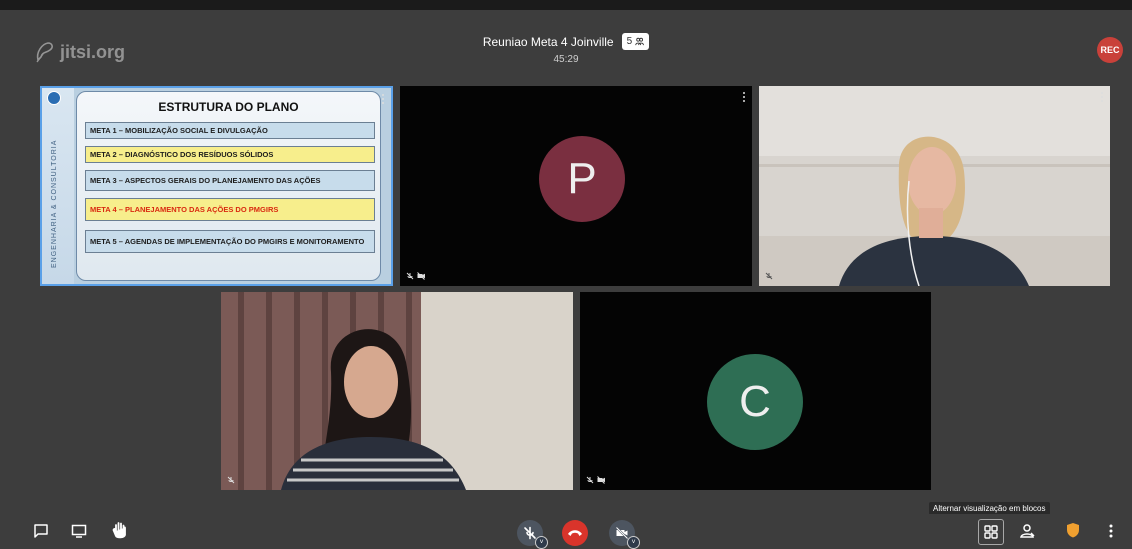 This screenshot has width=1132, height=549. I want to click on participants-icon, so click(1027, 531).